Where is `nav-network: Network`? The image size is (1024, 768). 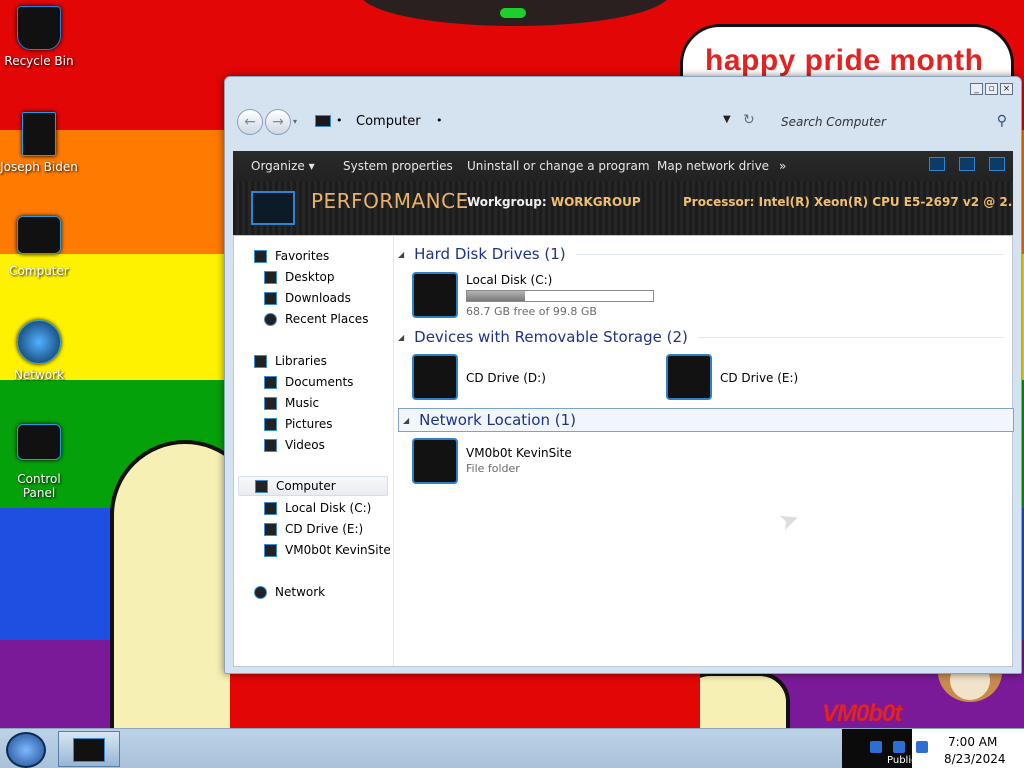
nav-network: Network is located at coordinates (289, 592).